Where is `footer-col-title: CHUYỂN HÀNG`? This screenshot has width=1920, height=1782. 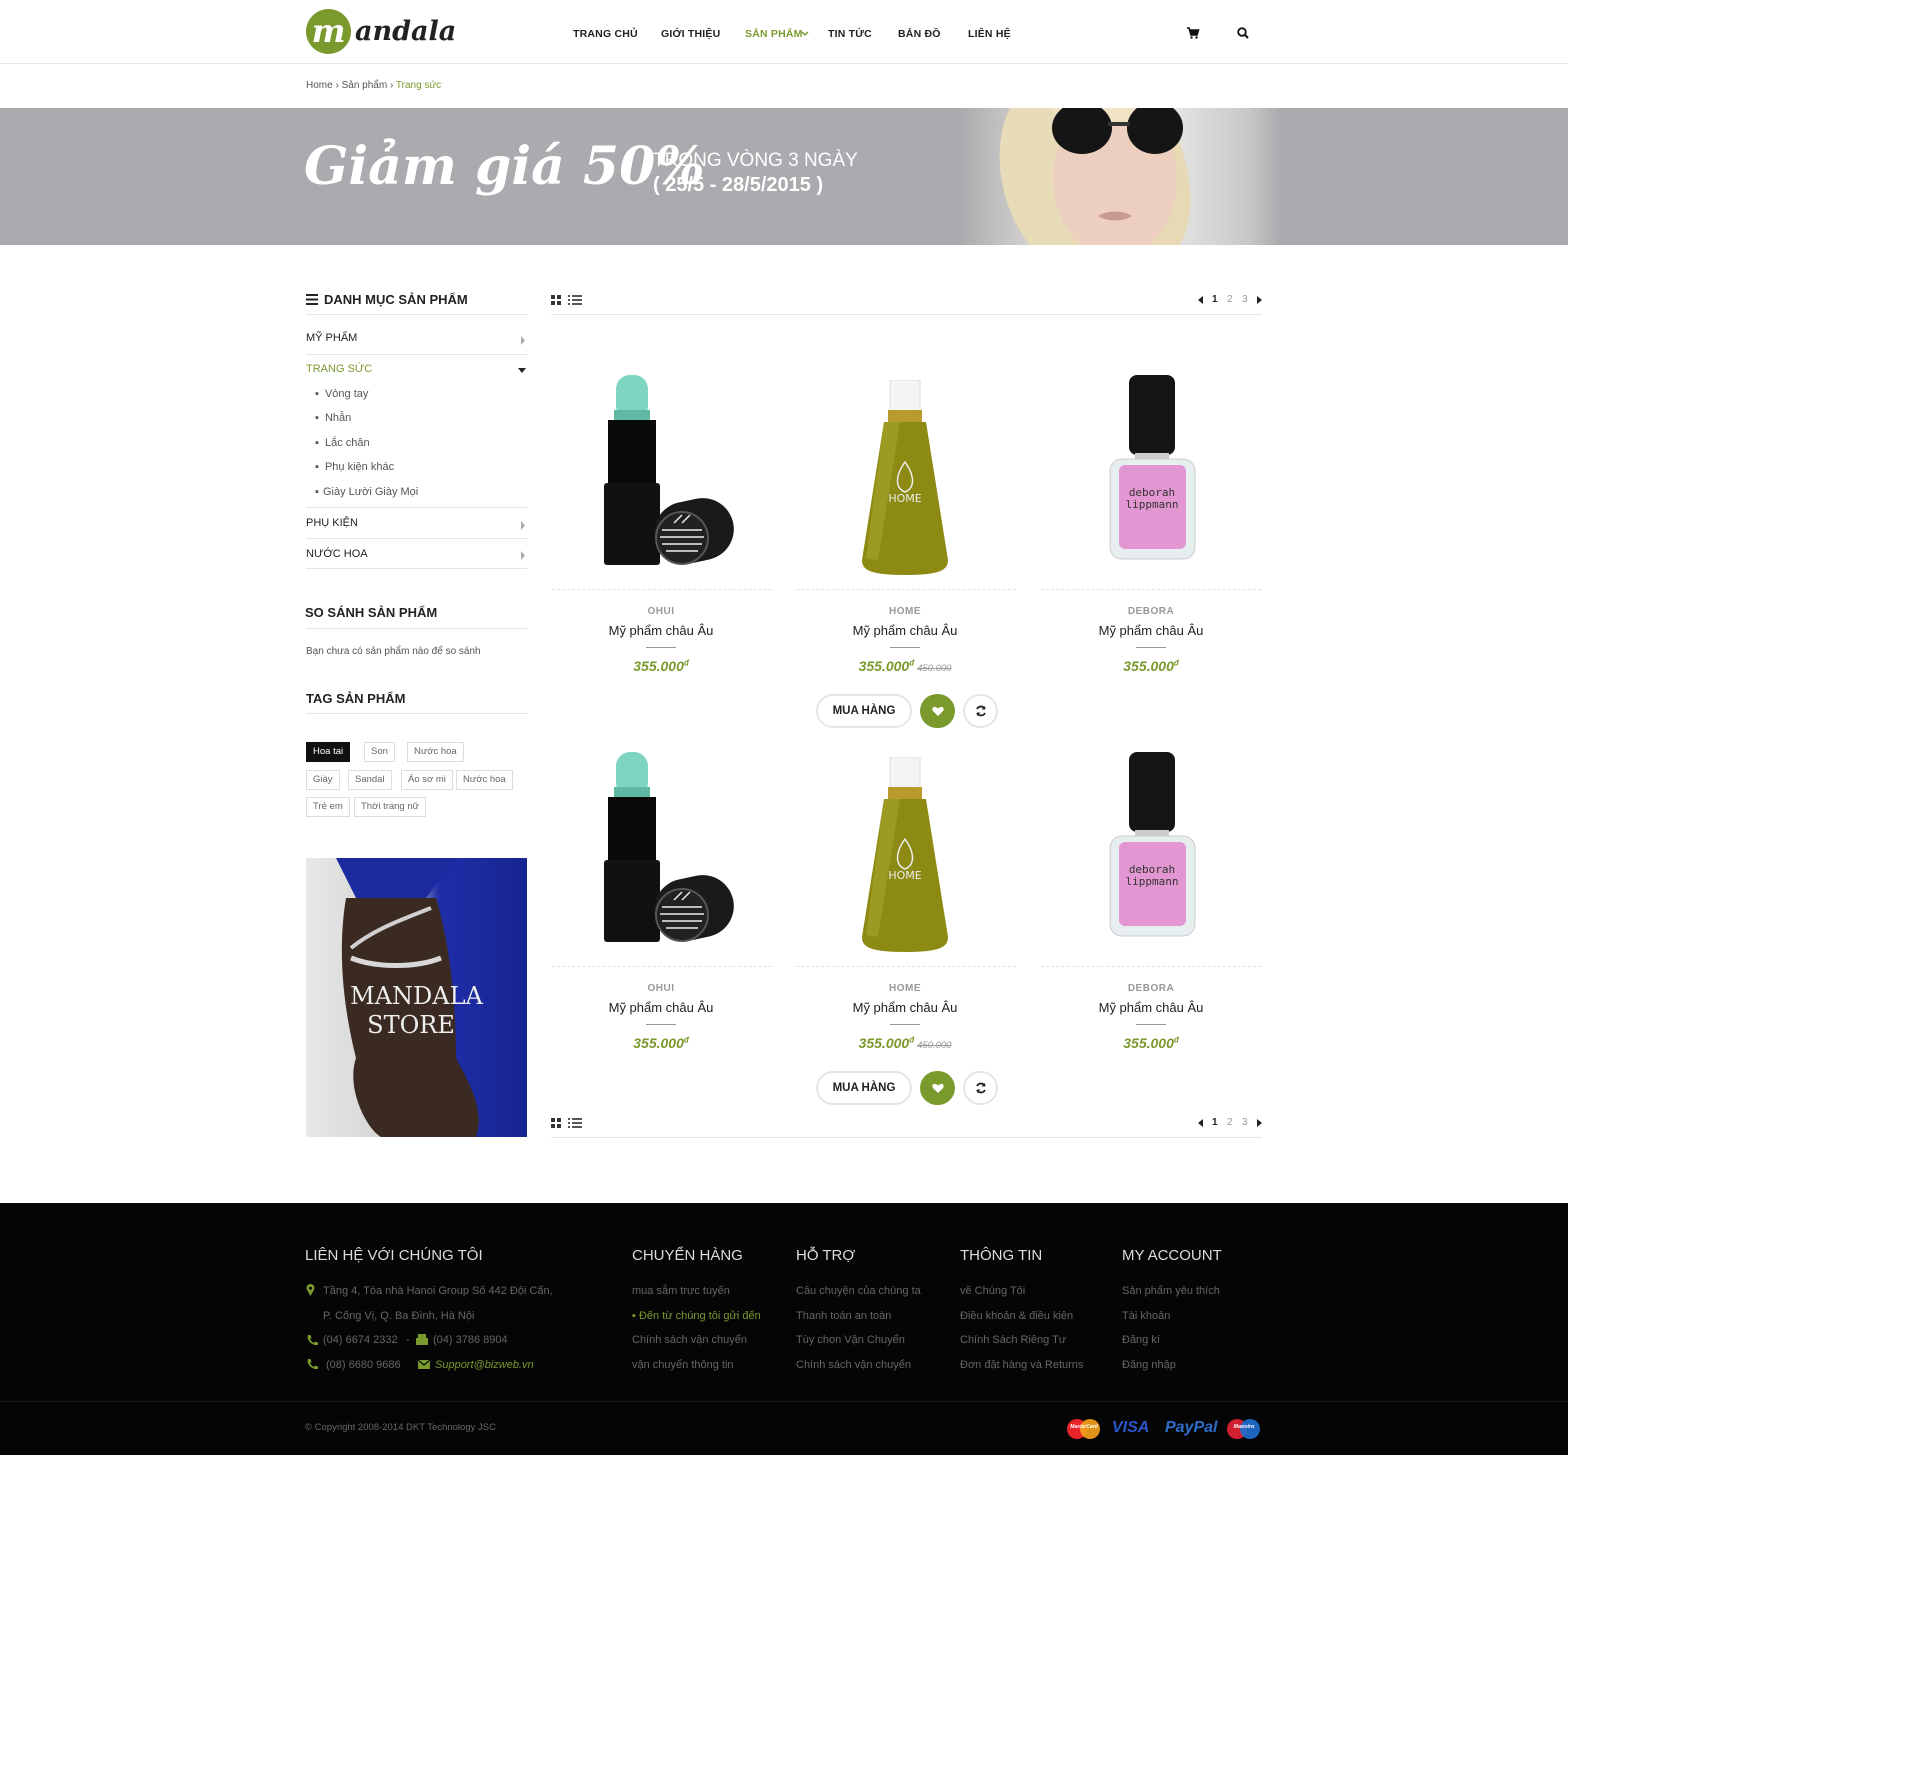 footer-col-title: CHUYỂN HÀNG is located at coordinates (687, 1255).